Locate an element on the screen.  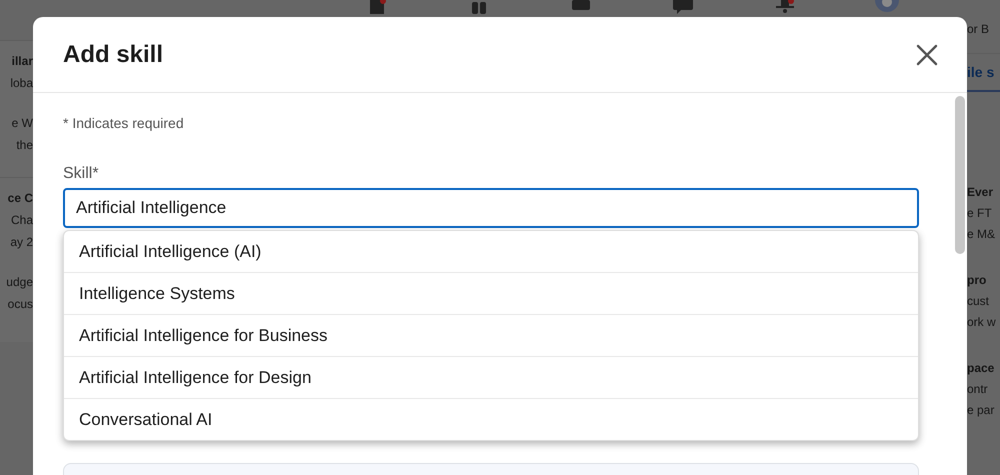
bell-icon is located at coordinates (785, 7).